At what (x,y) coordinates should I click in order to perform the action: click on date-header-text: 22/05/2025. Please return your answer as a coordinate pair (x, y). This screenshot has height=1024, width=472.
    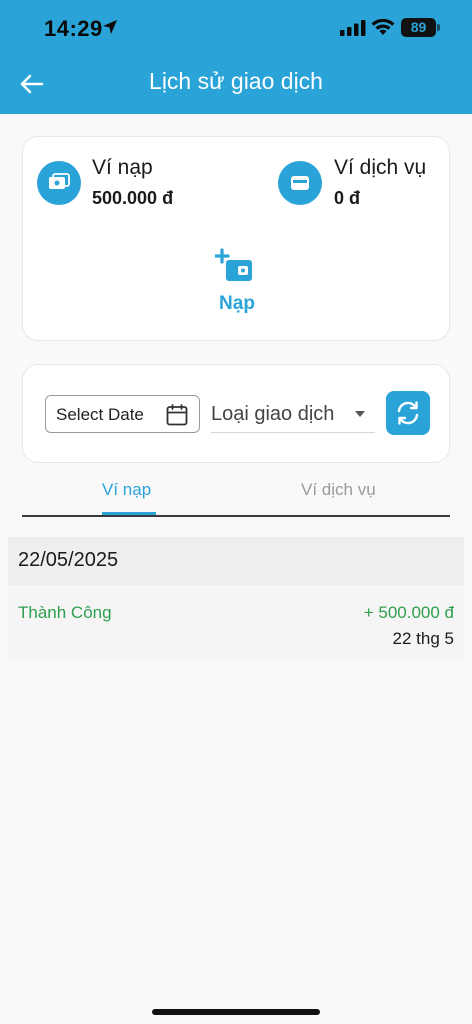
    Looking at the image, I should click on (68, 560).